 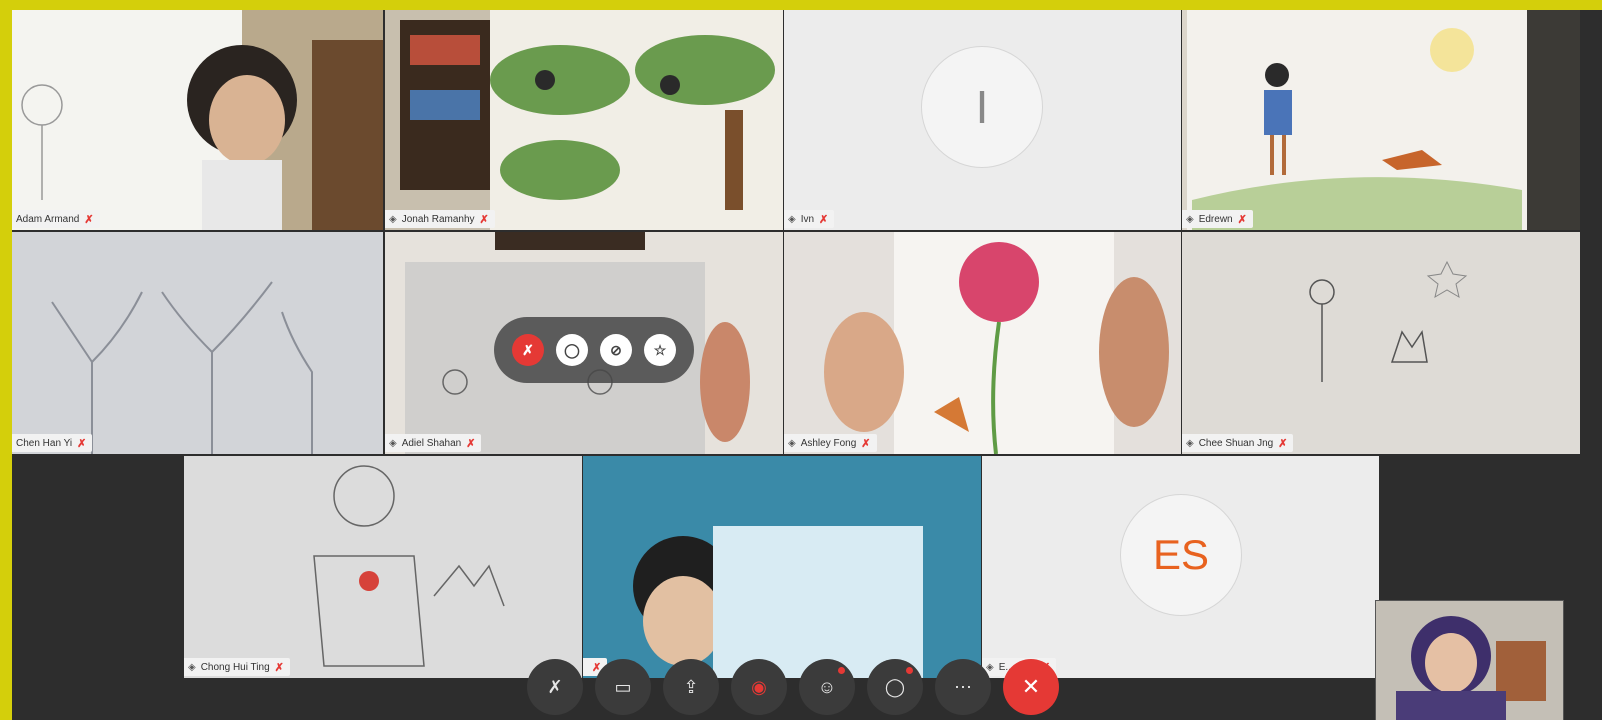 I want to click on more-icon: ⋯, so click(x=963, y=687).